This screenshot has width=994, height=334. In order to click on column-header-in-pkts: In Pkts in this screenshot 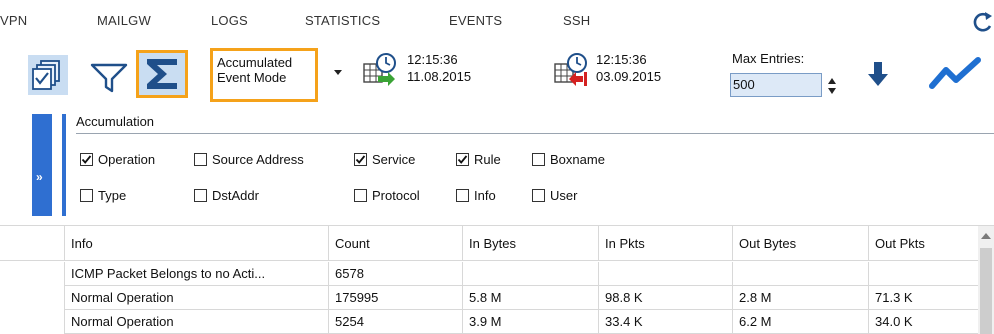, I will do `click(665, 243)`.